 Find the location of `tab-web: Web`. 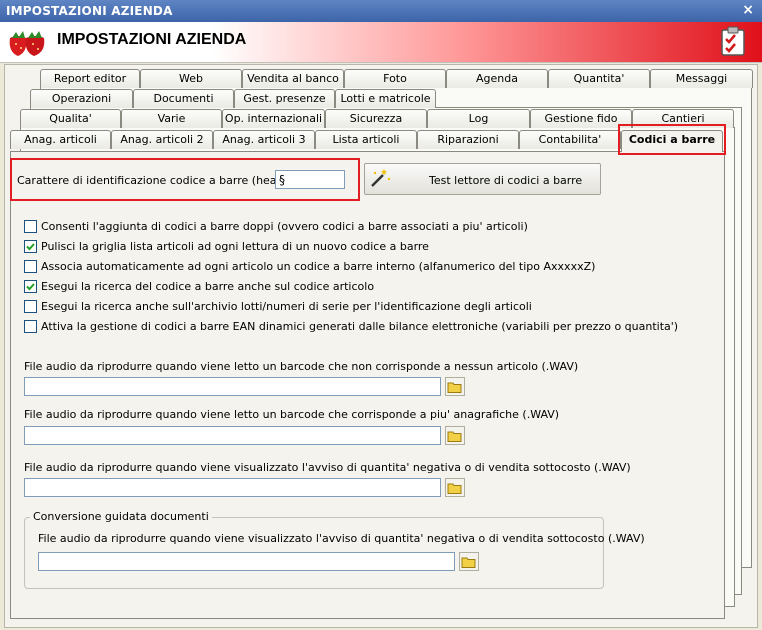

tab-web: Web is located at coordinates (191, 78).